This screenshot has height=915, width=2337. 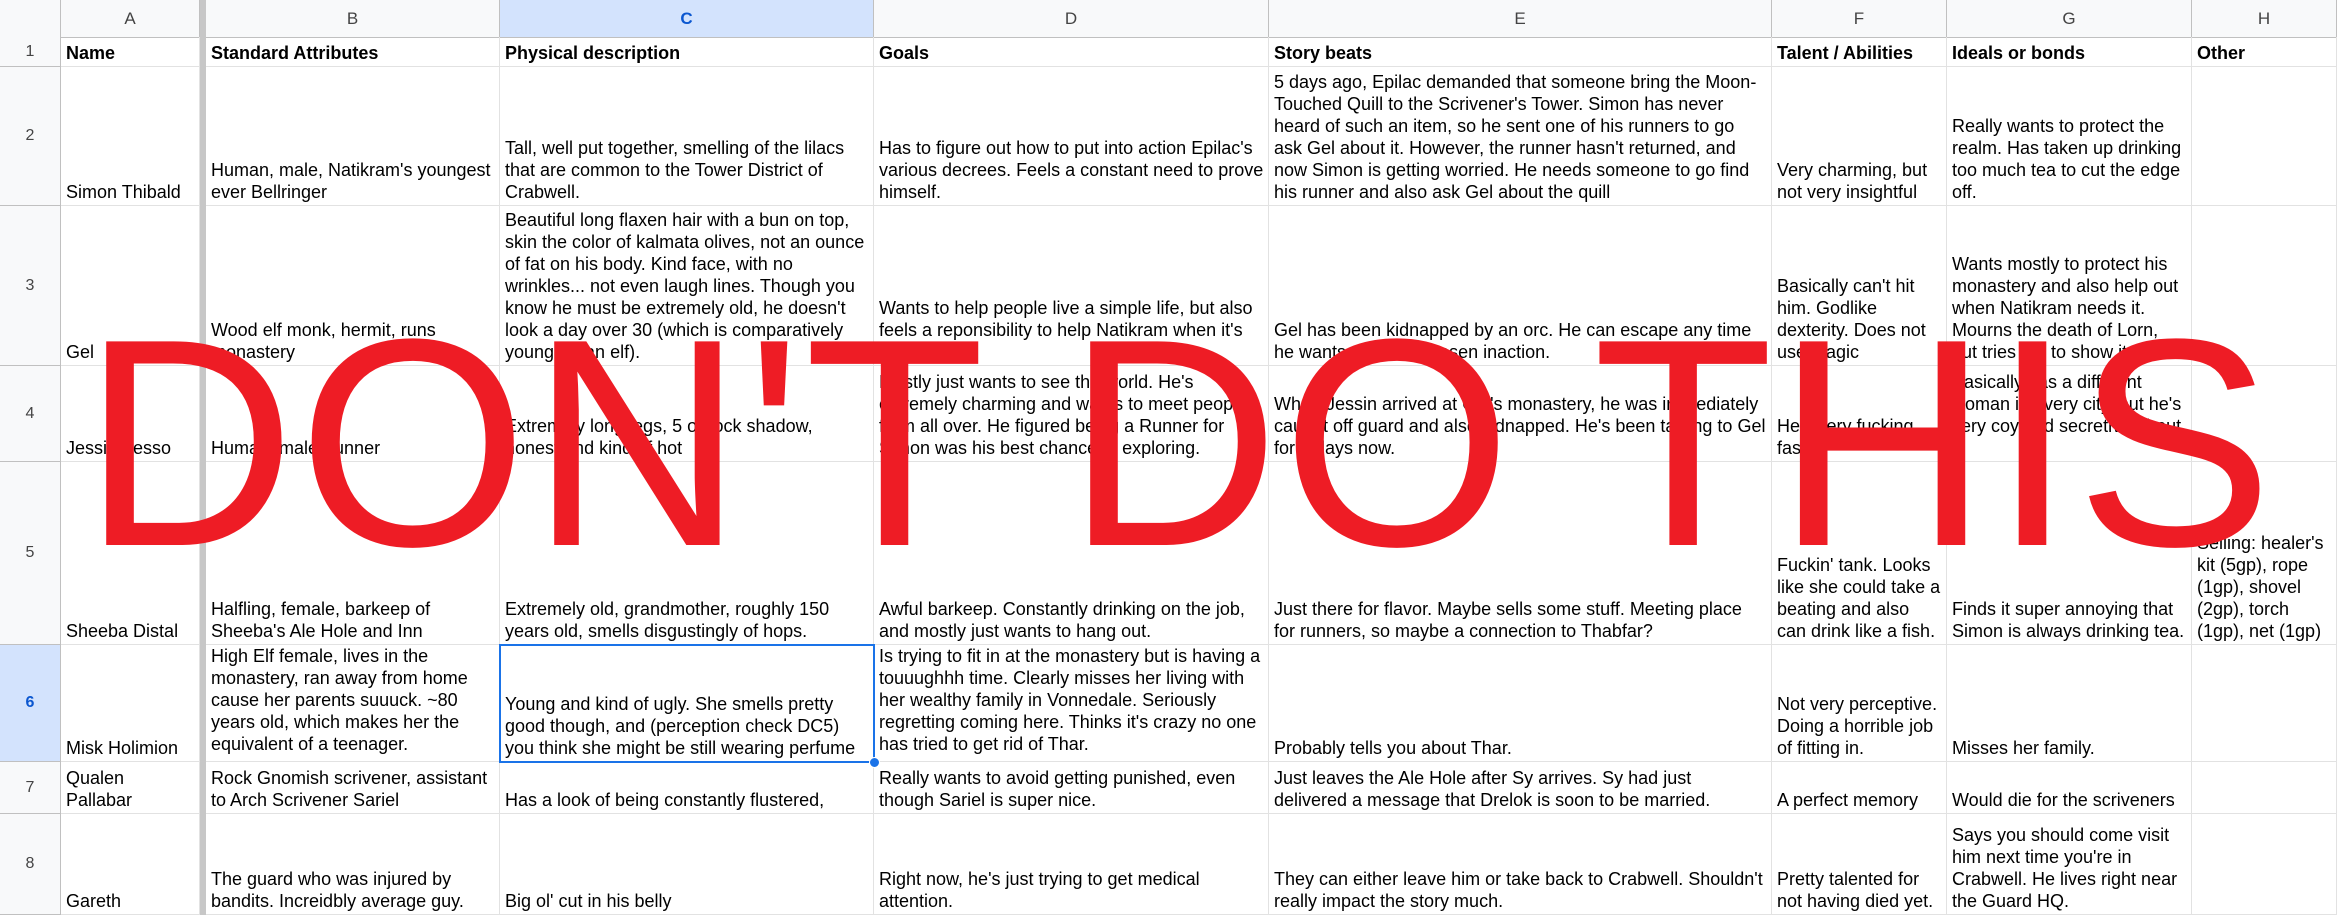 I want to click on row-header: 1, so click(x=30, y=52).